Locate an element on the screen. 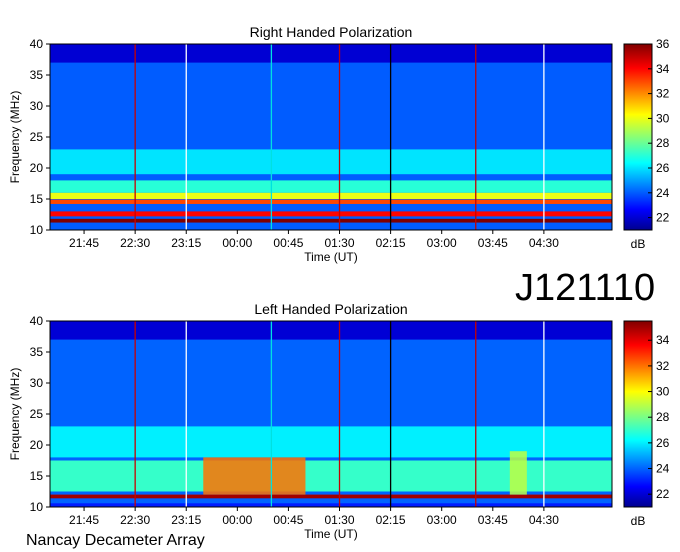  observation-id: J121110 is located at coordinates (585, 288).